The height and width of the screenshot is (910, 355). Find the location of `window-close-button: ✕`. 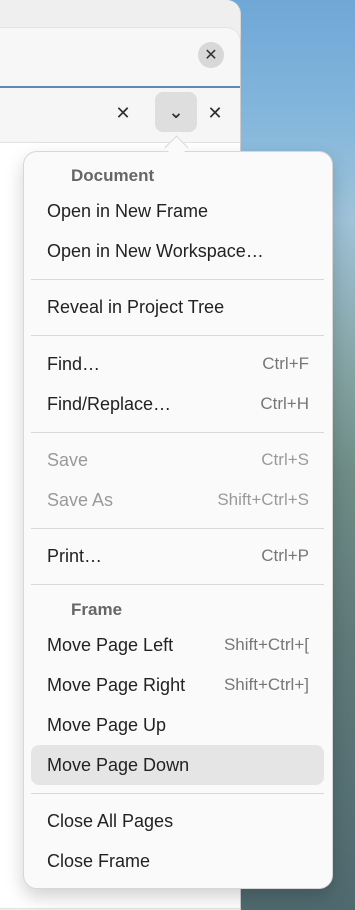

window-close-button: ✕ is located at coordinates (211, 55).